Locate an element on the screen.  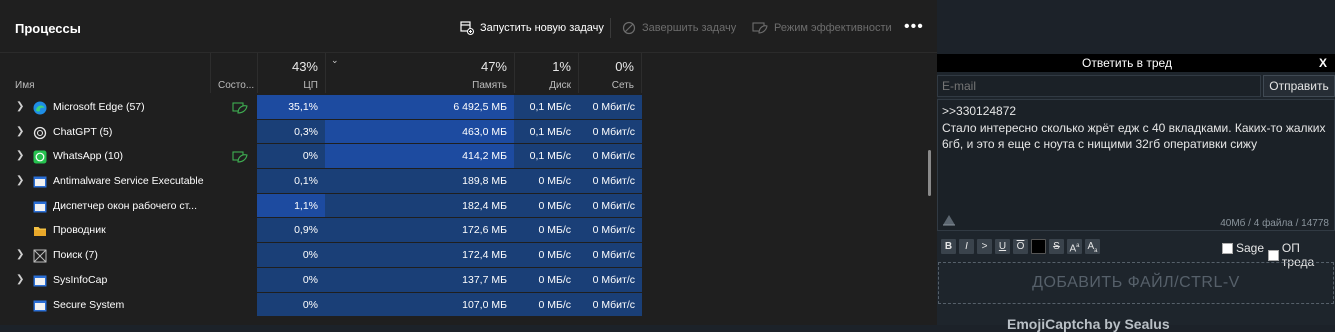
process-name: Secure System is located at coordinates (89, 304).